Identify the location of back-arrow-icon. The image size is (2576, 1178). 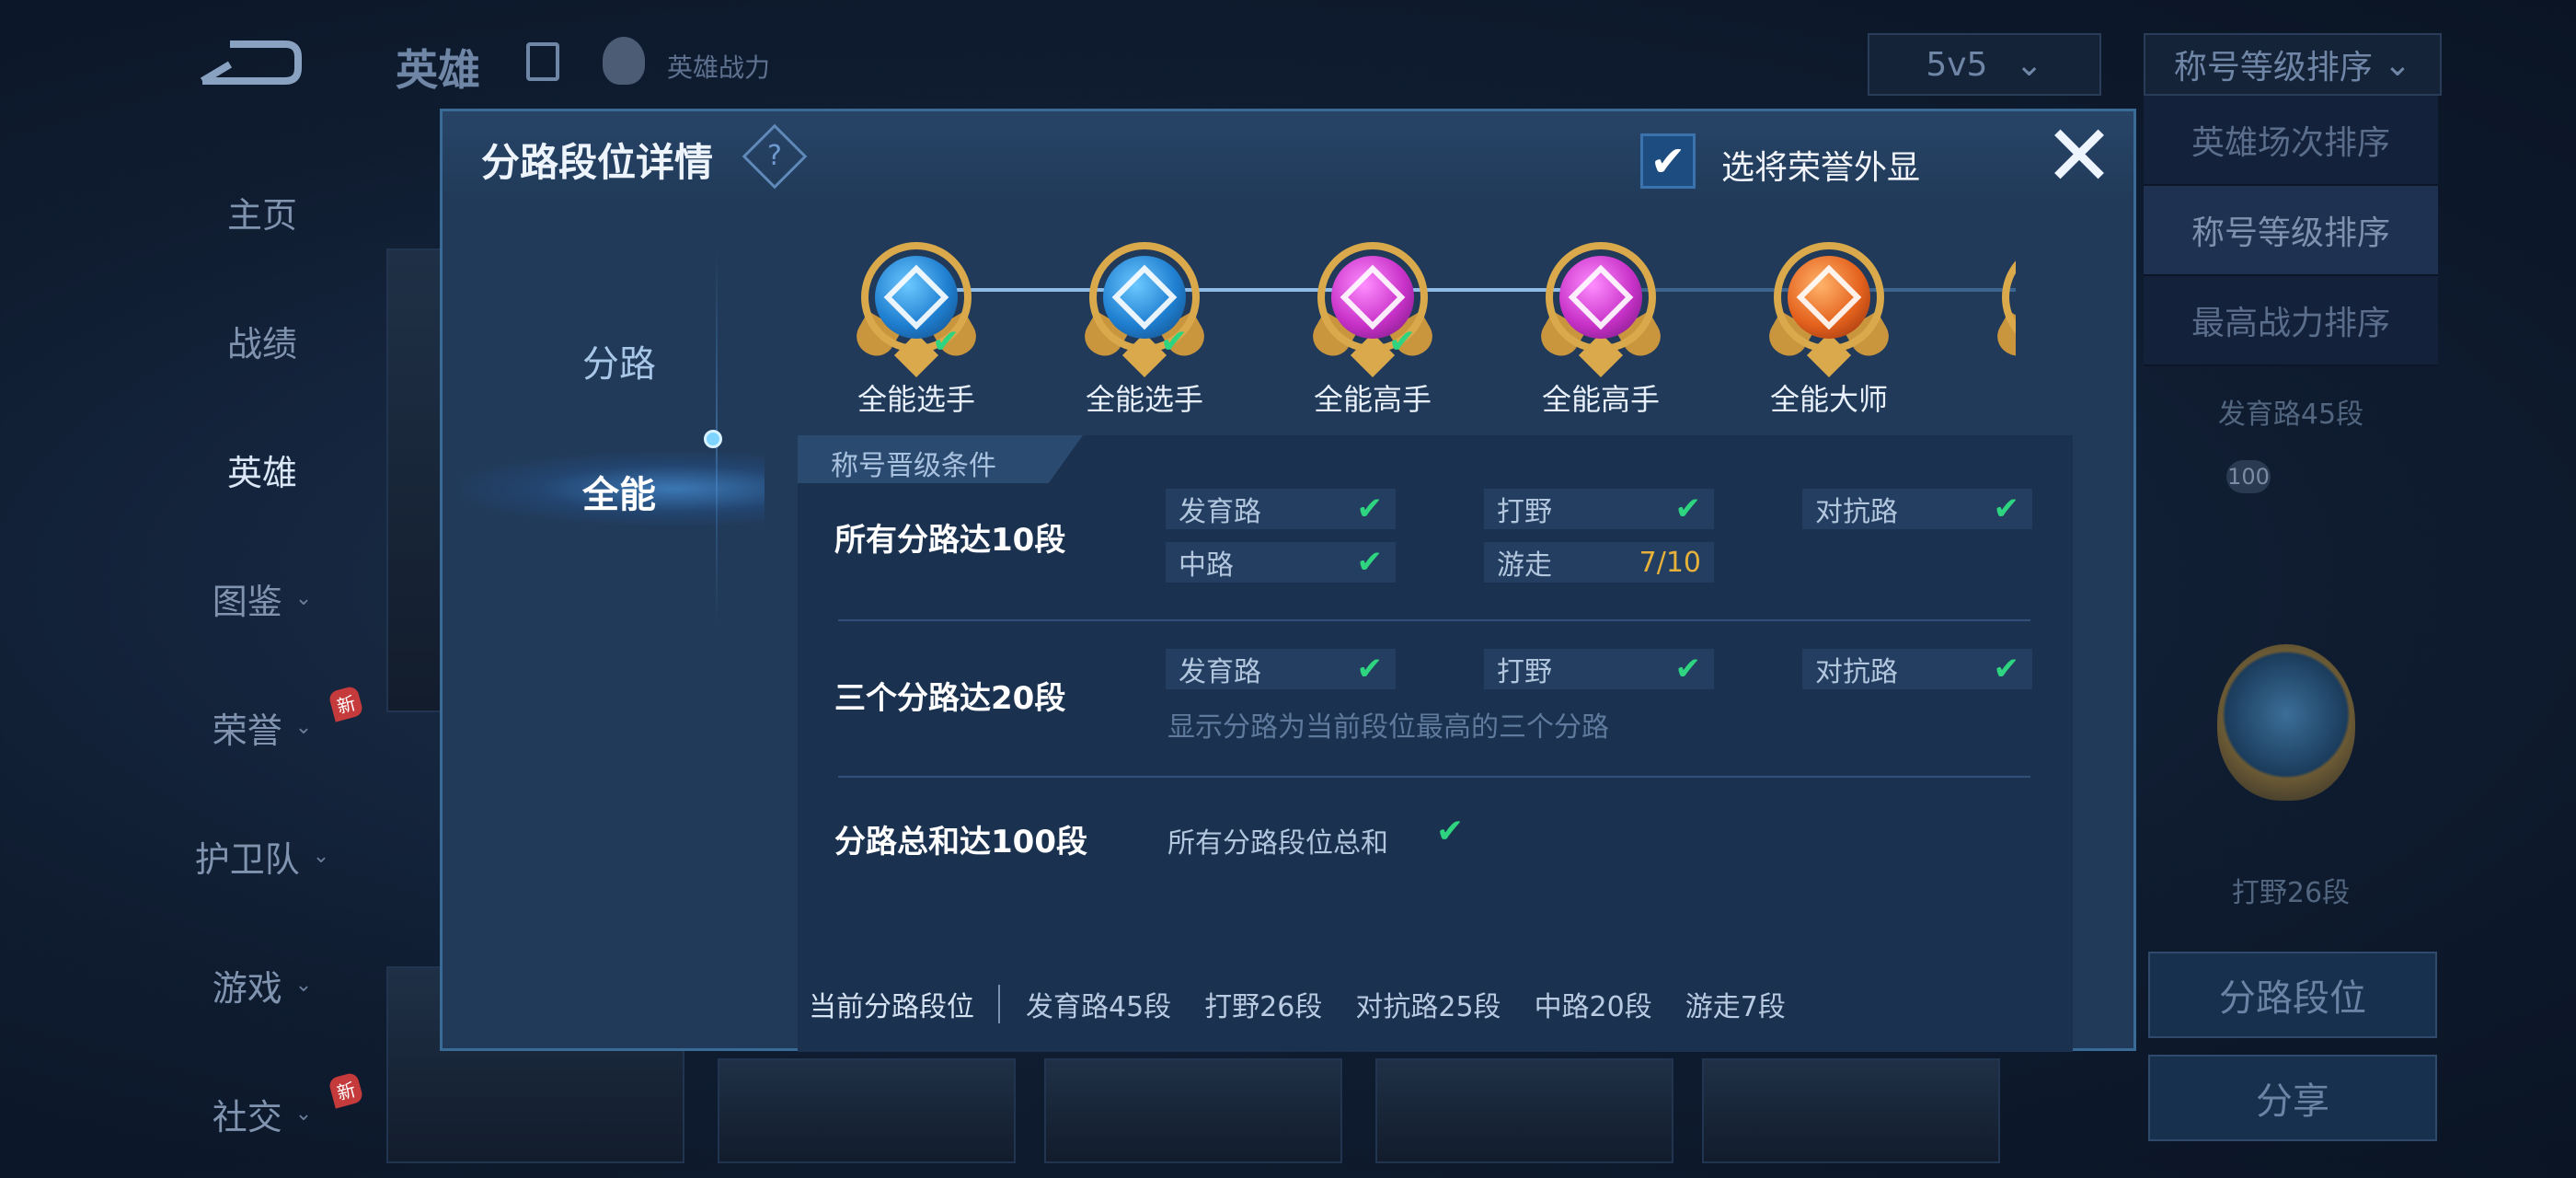
(251, 63).